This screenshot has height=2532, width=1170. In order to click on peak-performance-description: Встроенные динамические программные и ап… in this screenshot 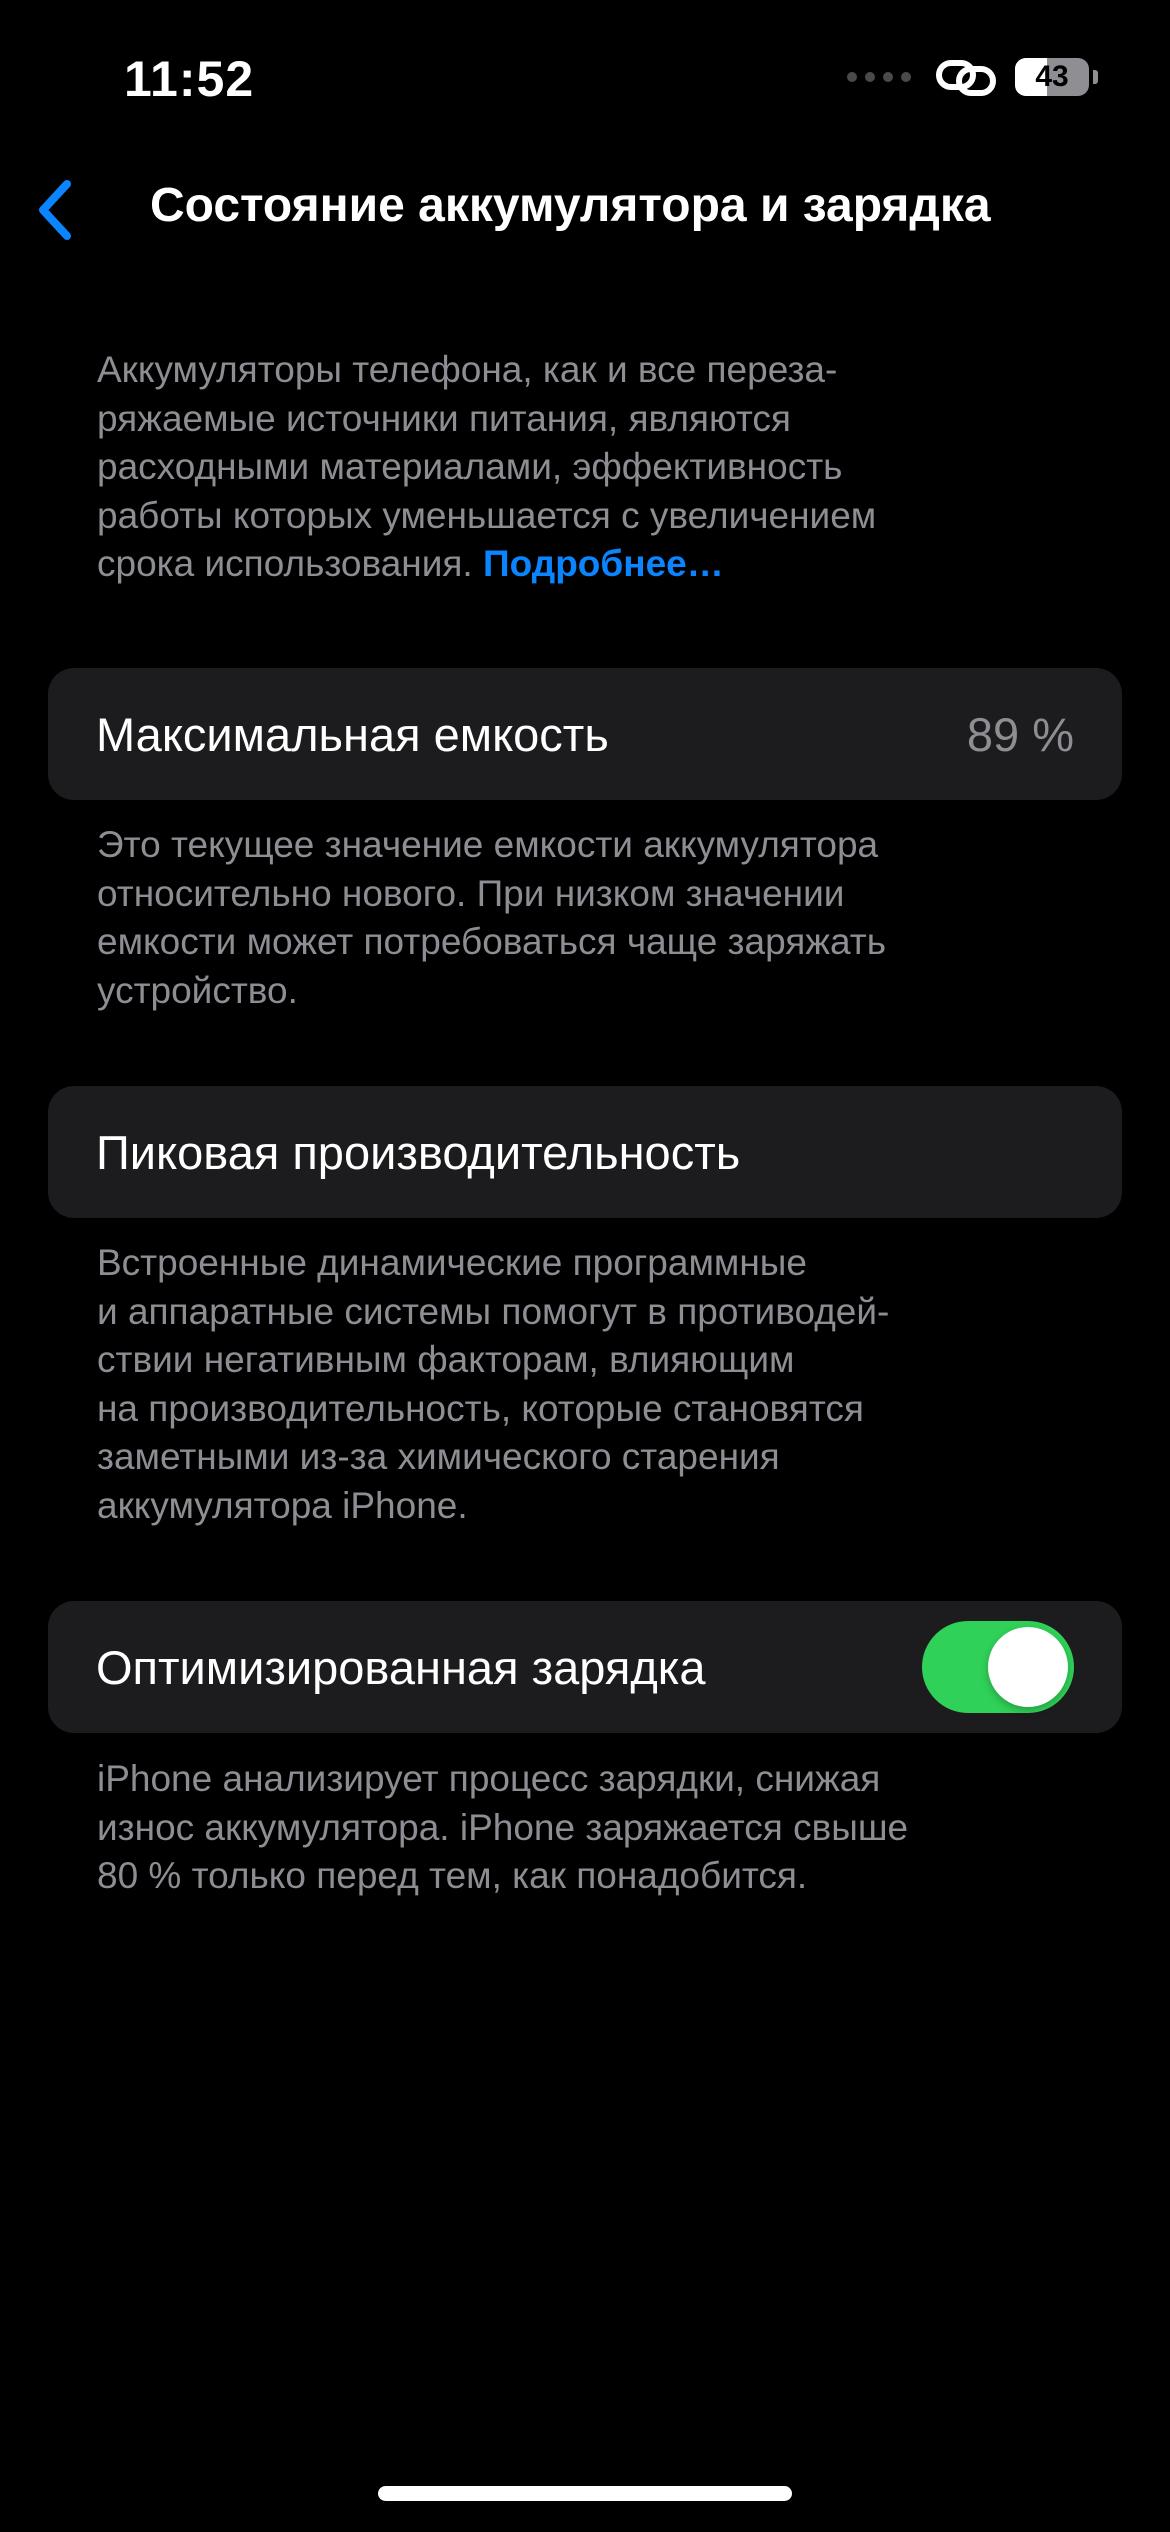, I will do `click(493, 1384)`.